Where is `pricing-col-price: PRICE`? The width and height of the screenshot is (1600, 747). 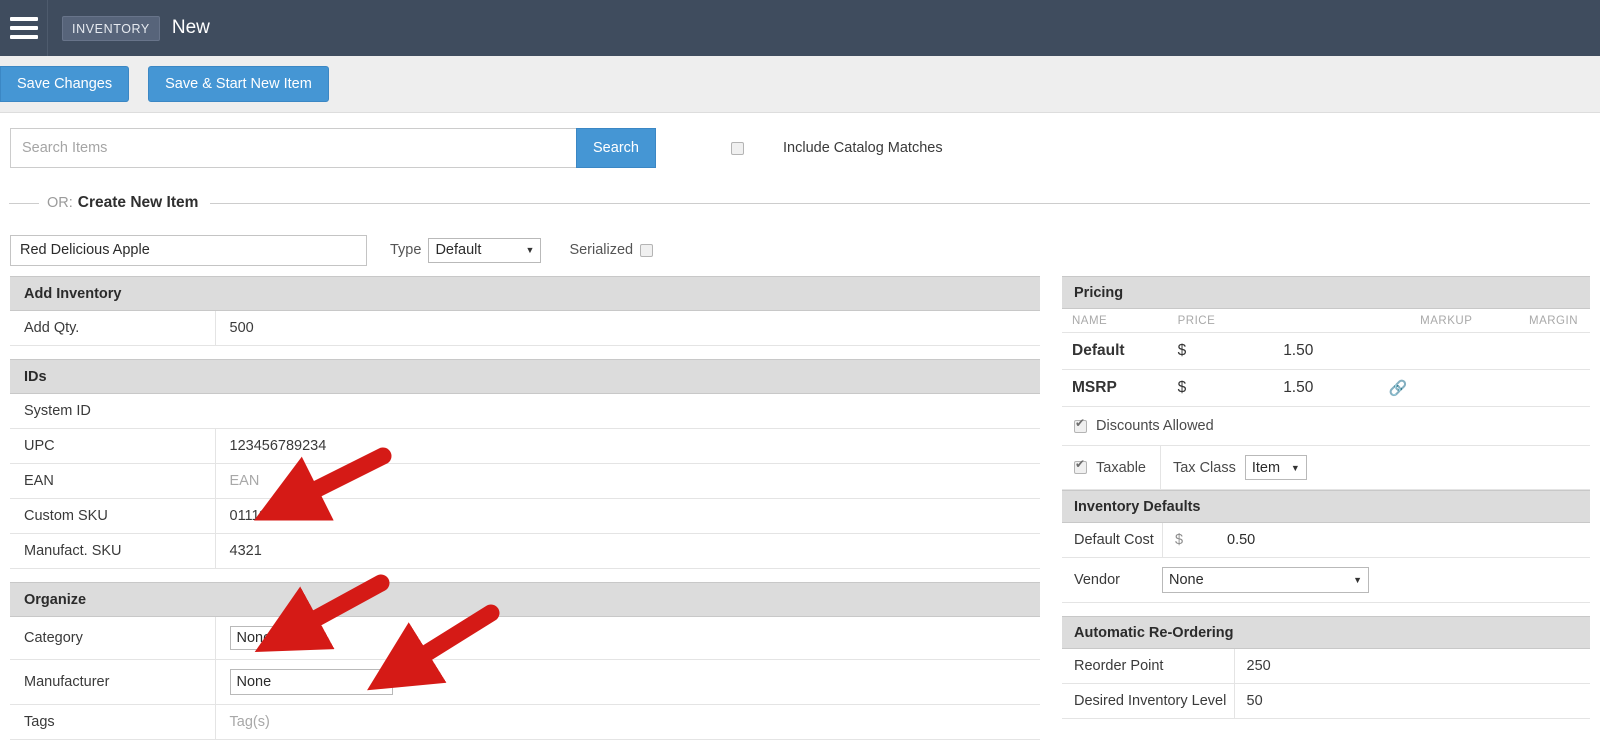
pricing-col-price: PRICE is located at coordinates (1273, 321).